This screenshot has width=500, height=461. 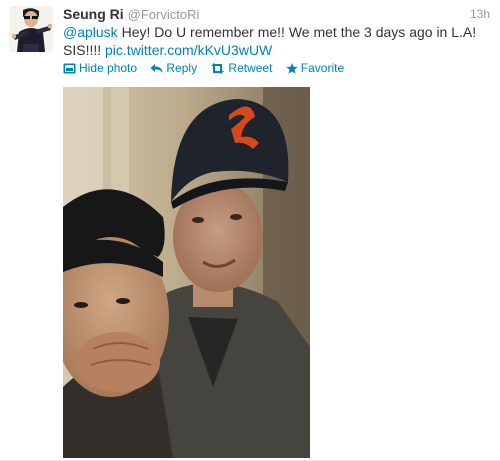 What do you see at coordinates (217, 70) in the screenshot?
I see `retweet-icon` at bounding box center [217, 70].